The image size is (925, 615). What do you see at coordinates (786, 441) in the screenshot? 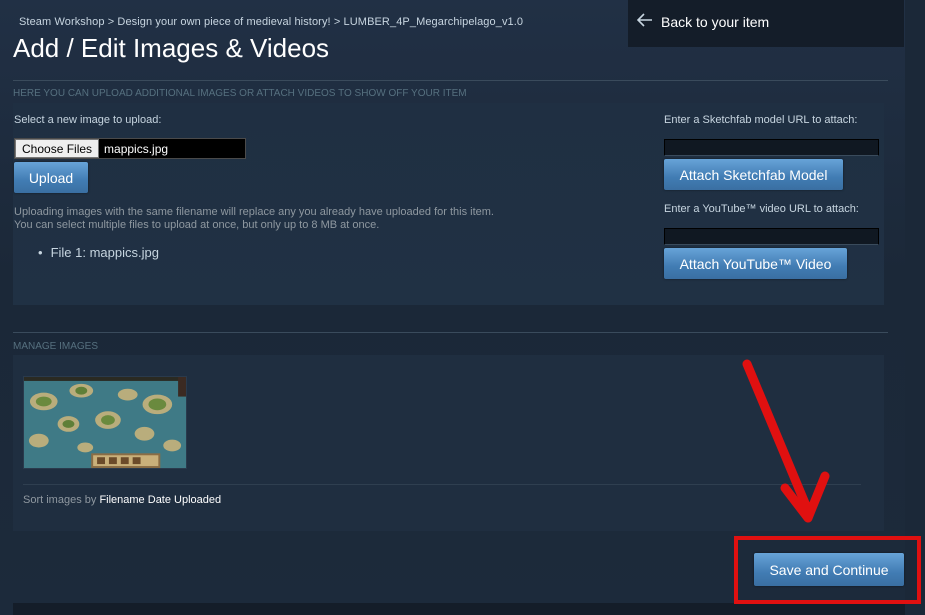
I see `annotation-arrow-icon` at bounding box center [786, 441].